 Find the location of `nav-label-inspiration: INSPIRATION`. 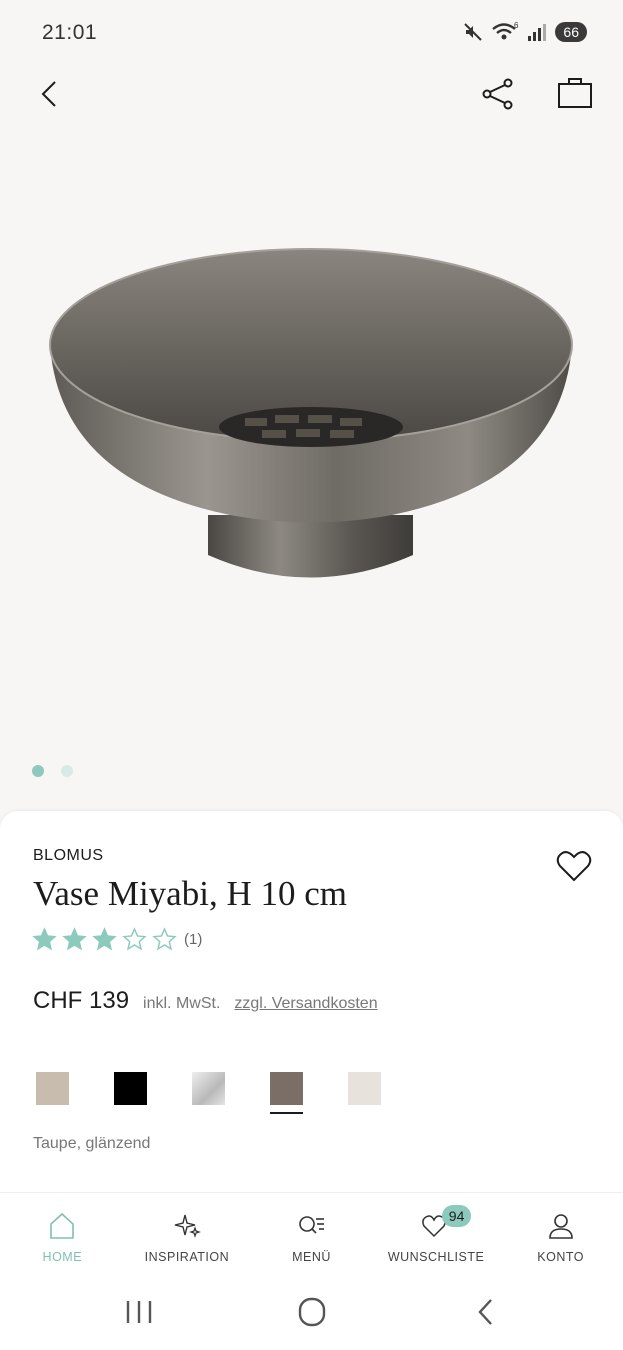

nav-label-inspiration: INSPIRATION is located at coordinates (187, 1257).